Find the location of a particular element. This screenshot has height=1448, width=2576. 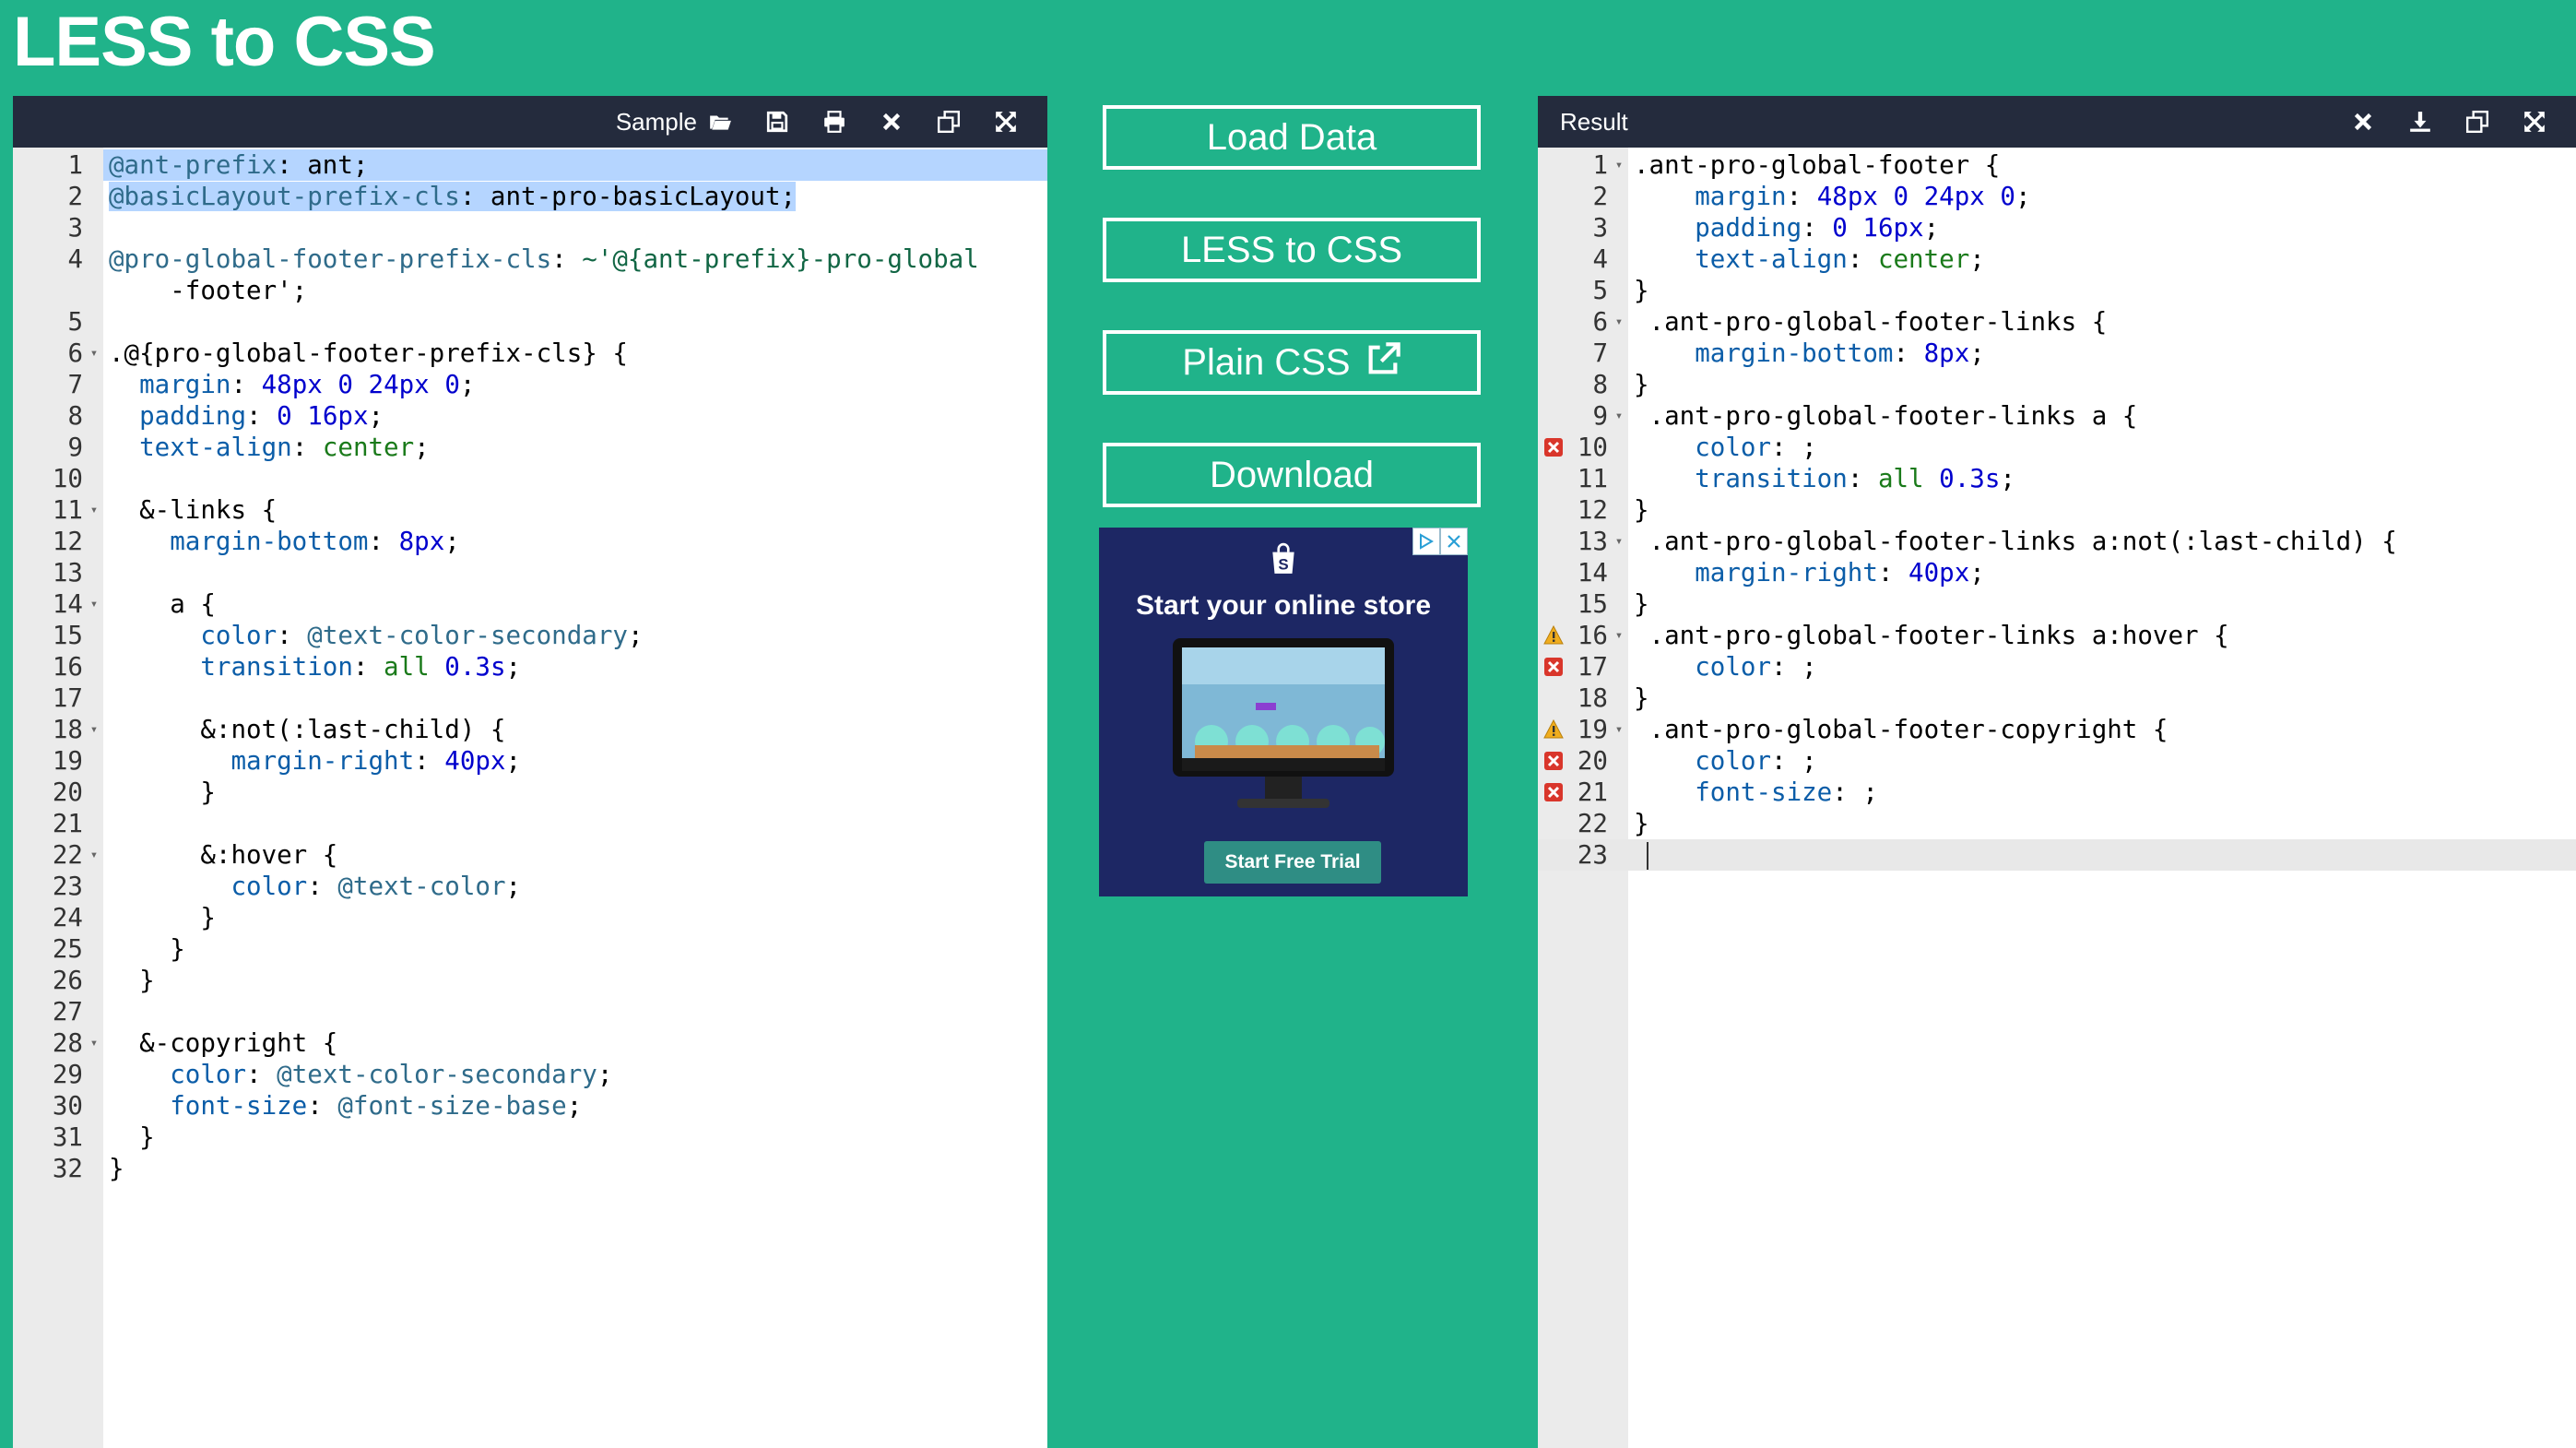

result-code-line: 10 color: ; is located at coordinates (2057, 447).